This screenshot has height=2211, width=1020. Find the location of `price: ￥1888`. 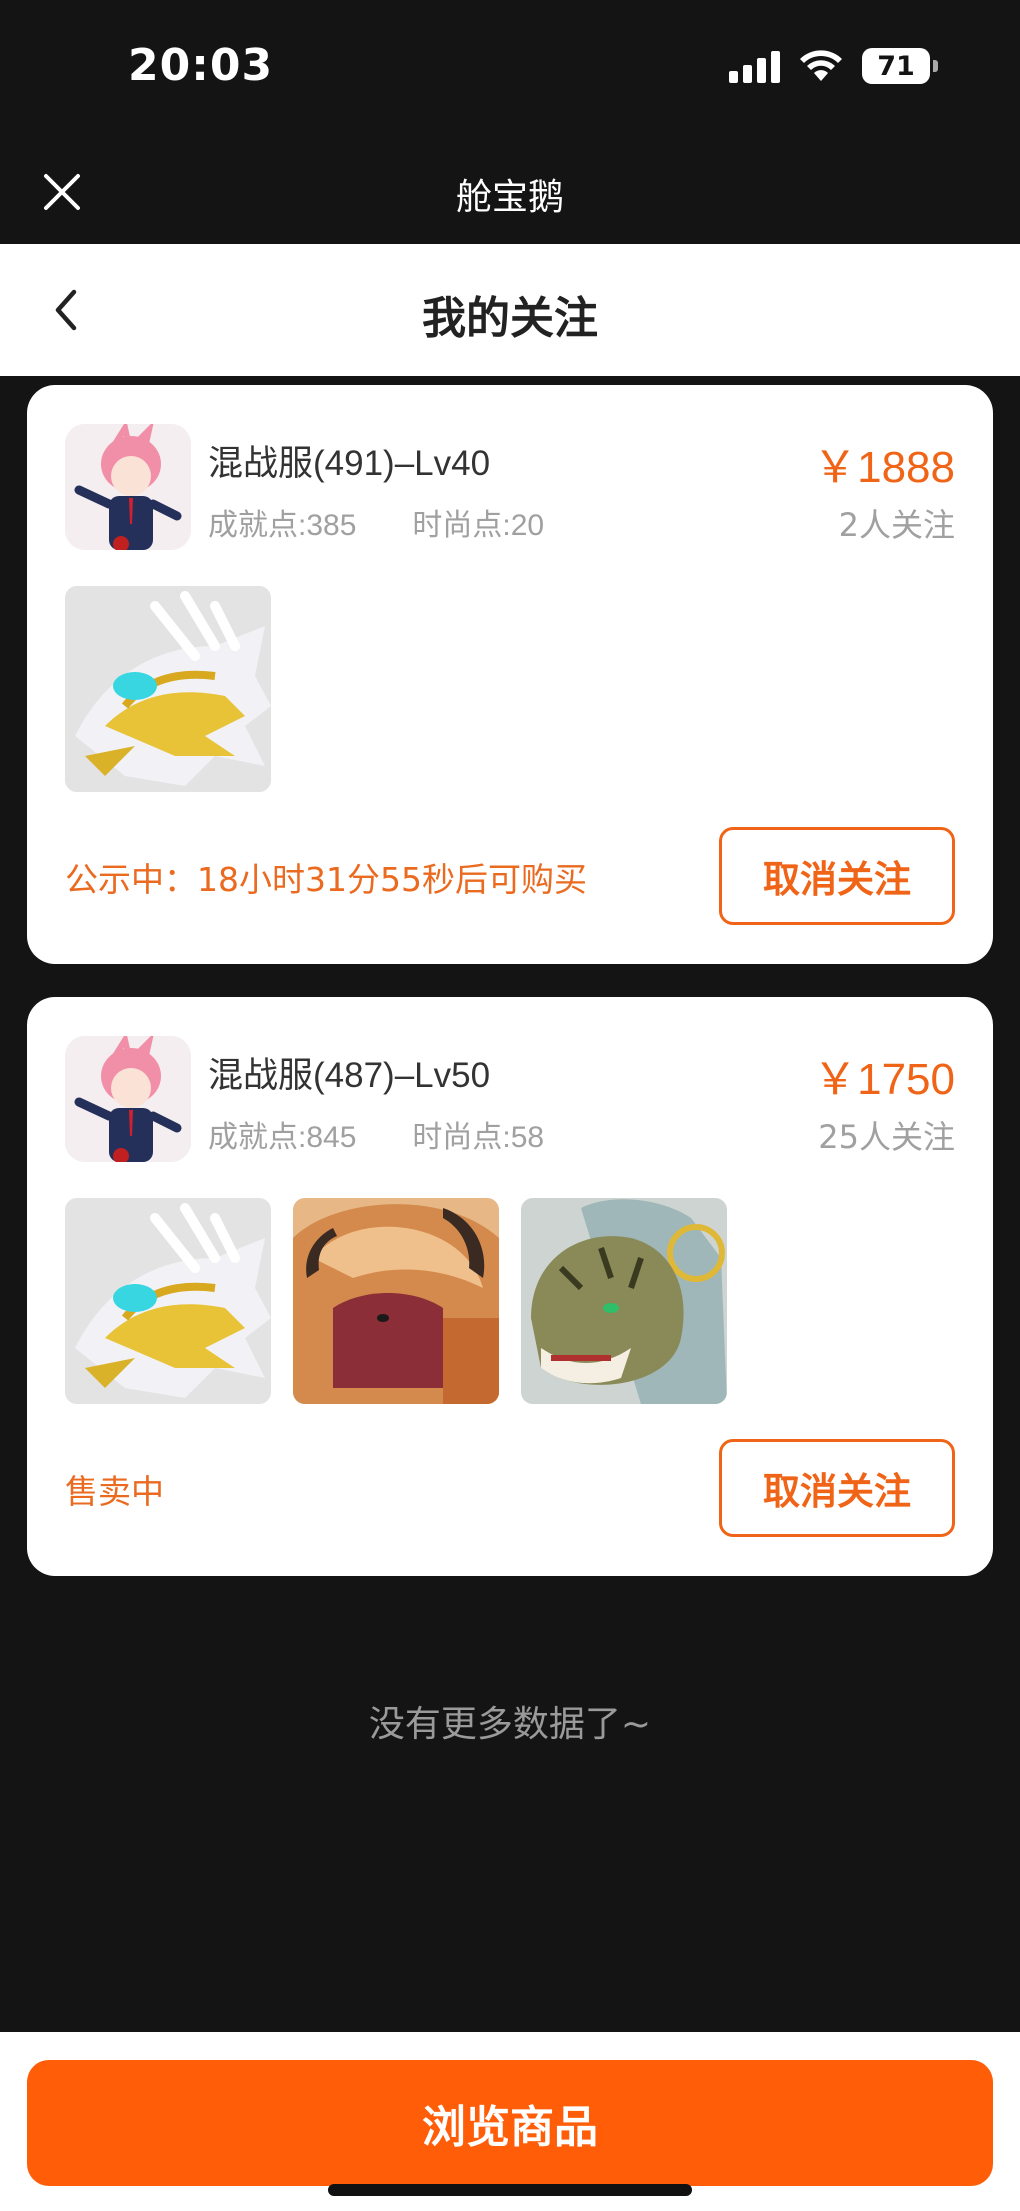

price: ￥1888 is located at coordinates (884, 467).